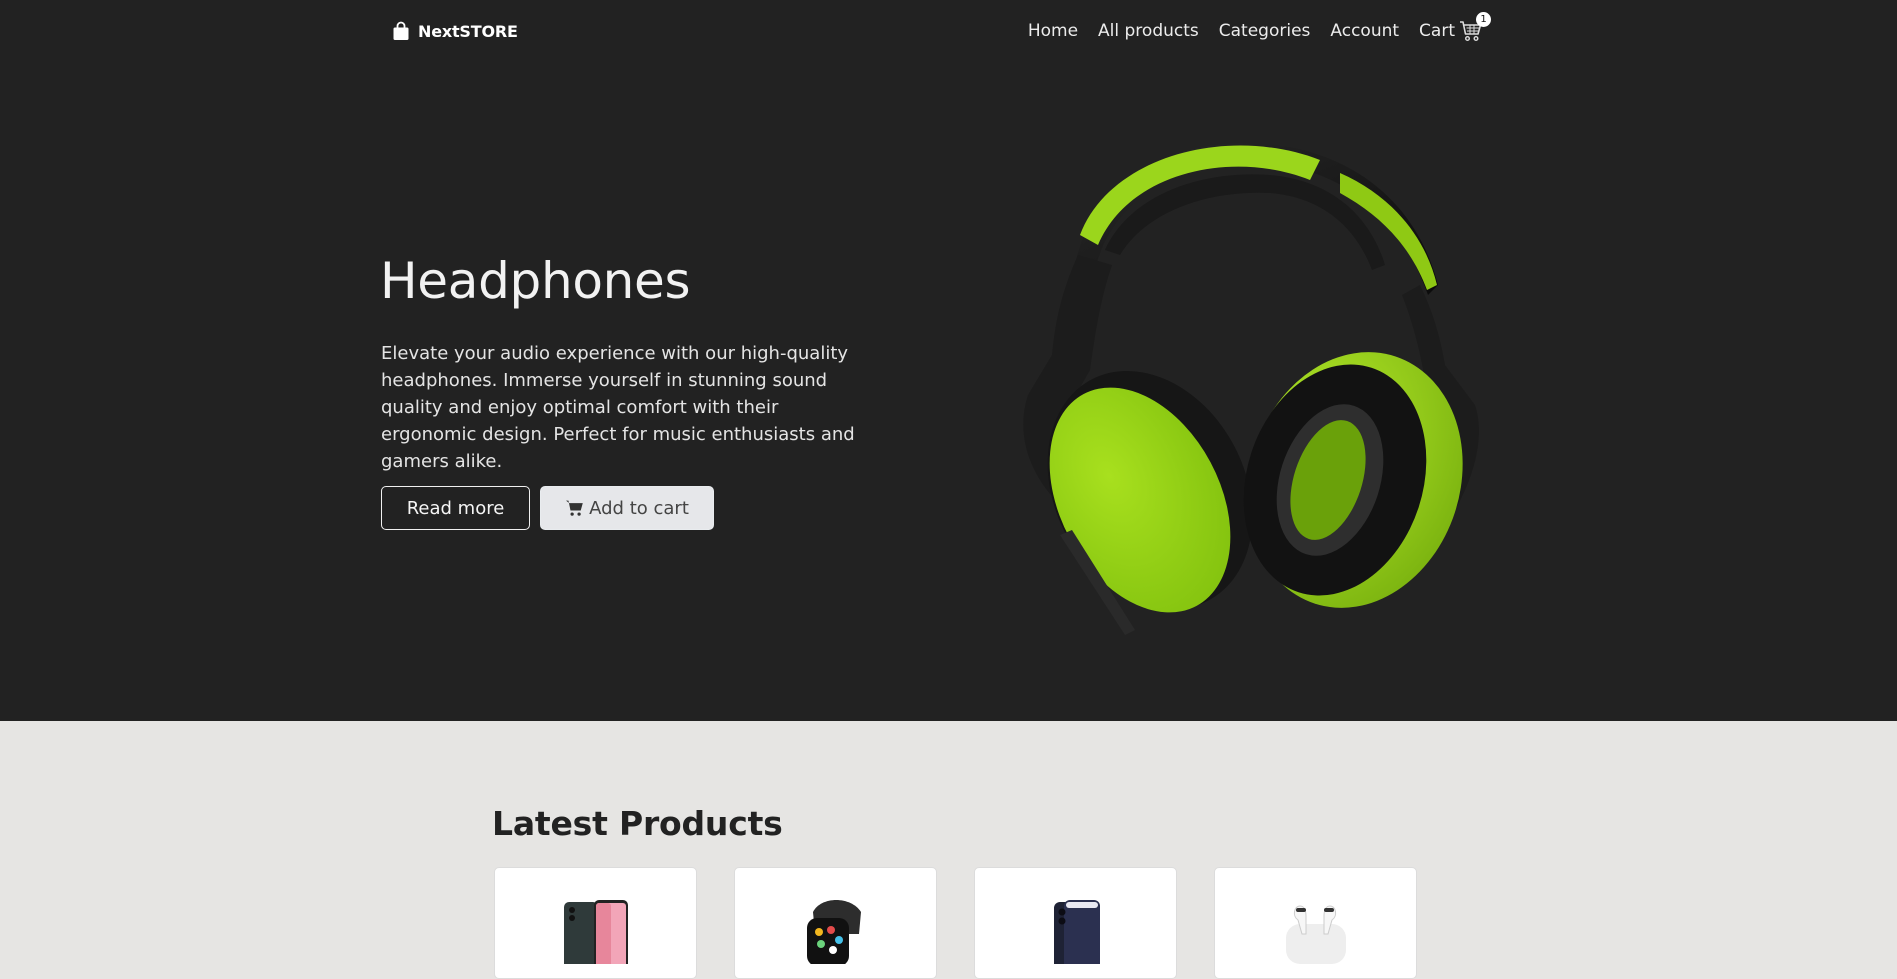  What do you see at coordinates (833, 932) in the screenshot?
I see `smartwatch-image` at bounding box center [833, 932].